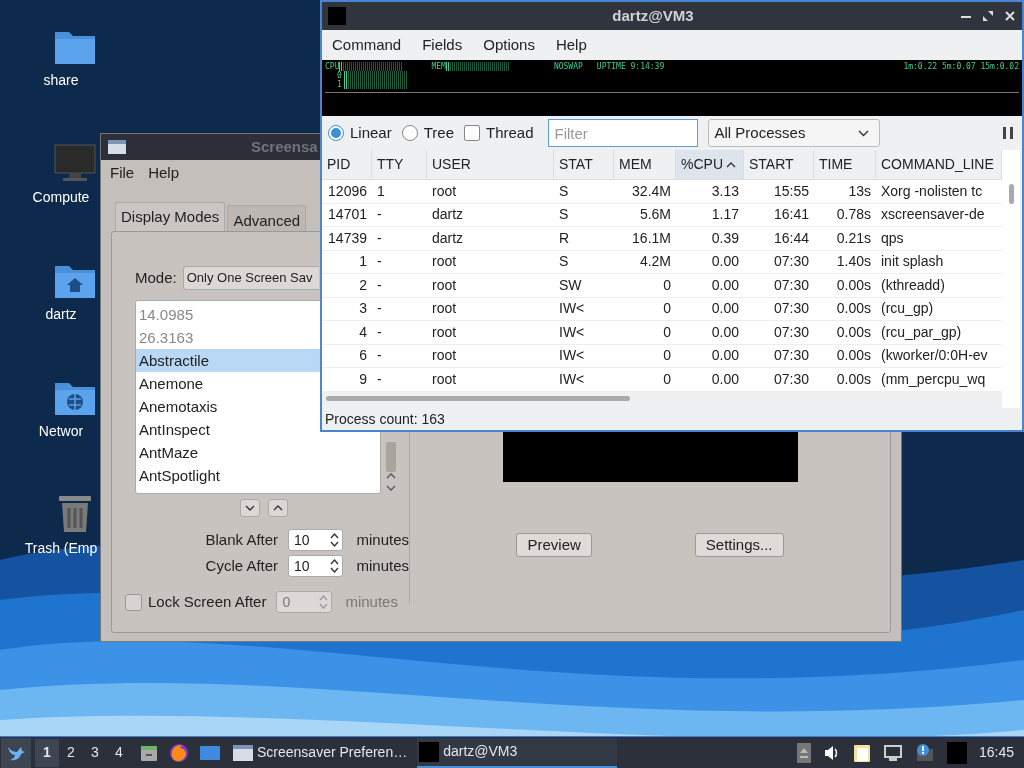  I want to click on table-cell-text: 07:30, so click(791, 262).